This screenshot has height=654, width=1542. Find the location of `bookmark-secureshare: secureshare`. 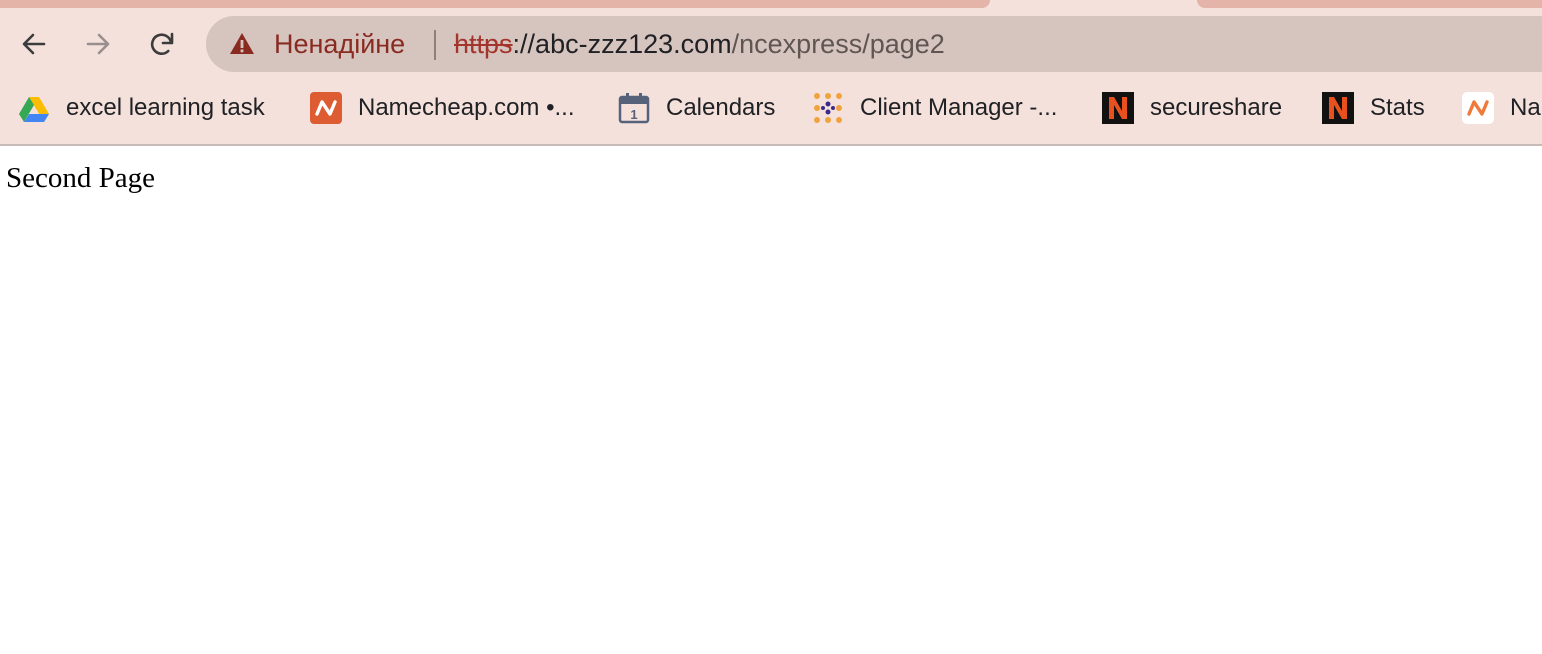

bookmark-secureshare: secureshare is located at coordinates (1192, 108).